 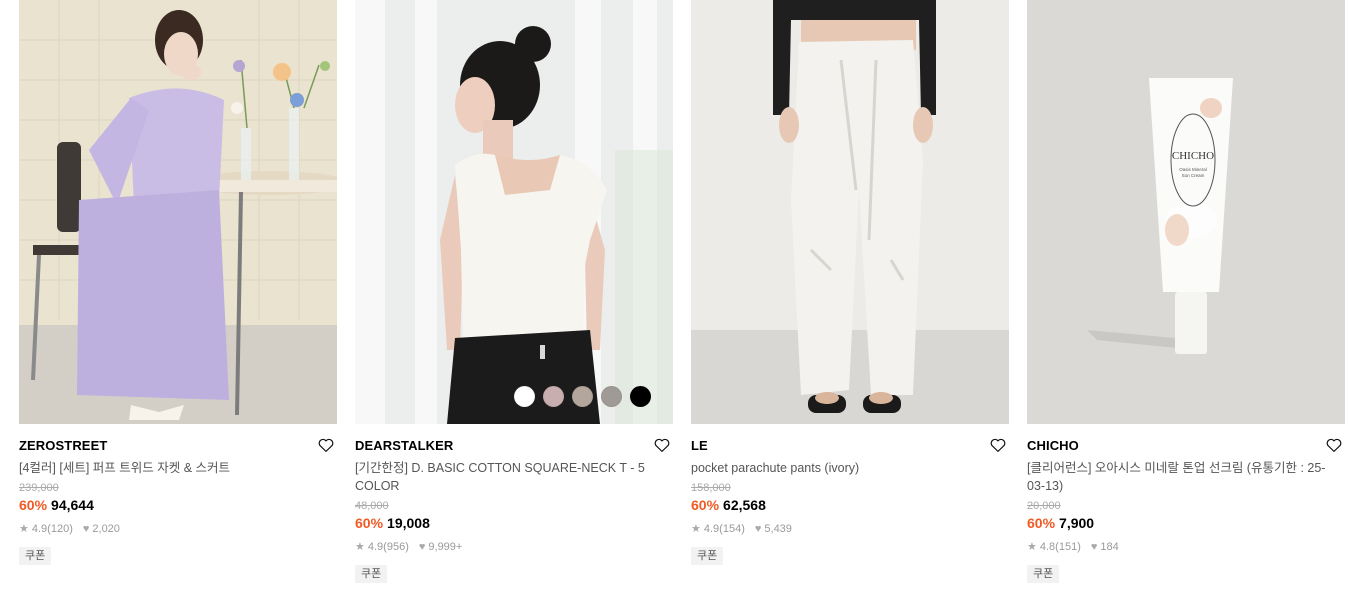 I want to click on product-brand: LE, so click(x=850, y=446).